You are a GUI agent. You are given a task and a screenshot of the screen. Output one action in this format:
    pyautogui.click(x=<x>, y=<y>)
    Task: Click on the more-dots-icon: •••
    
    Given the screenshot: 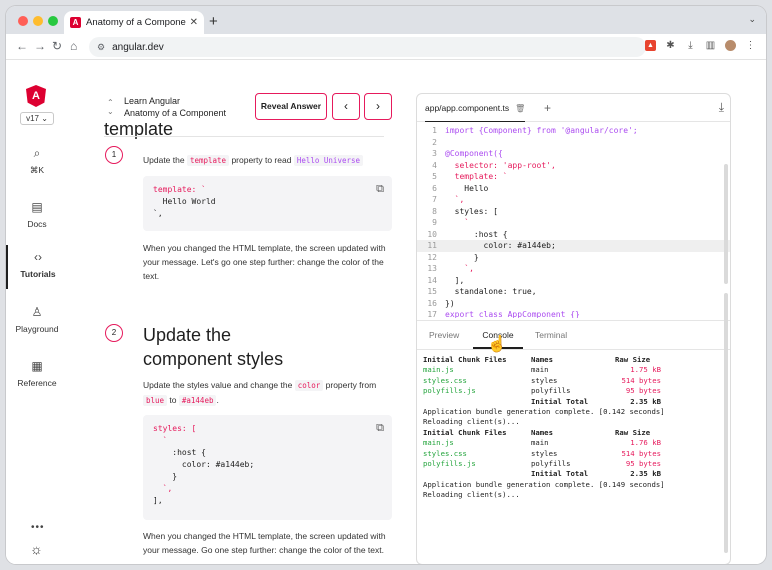 What is the action you would take?
    pyautogui.click(x=38, y=527)
    